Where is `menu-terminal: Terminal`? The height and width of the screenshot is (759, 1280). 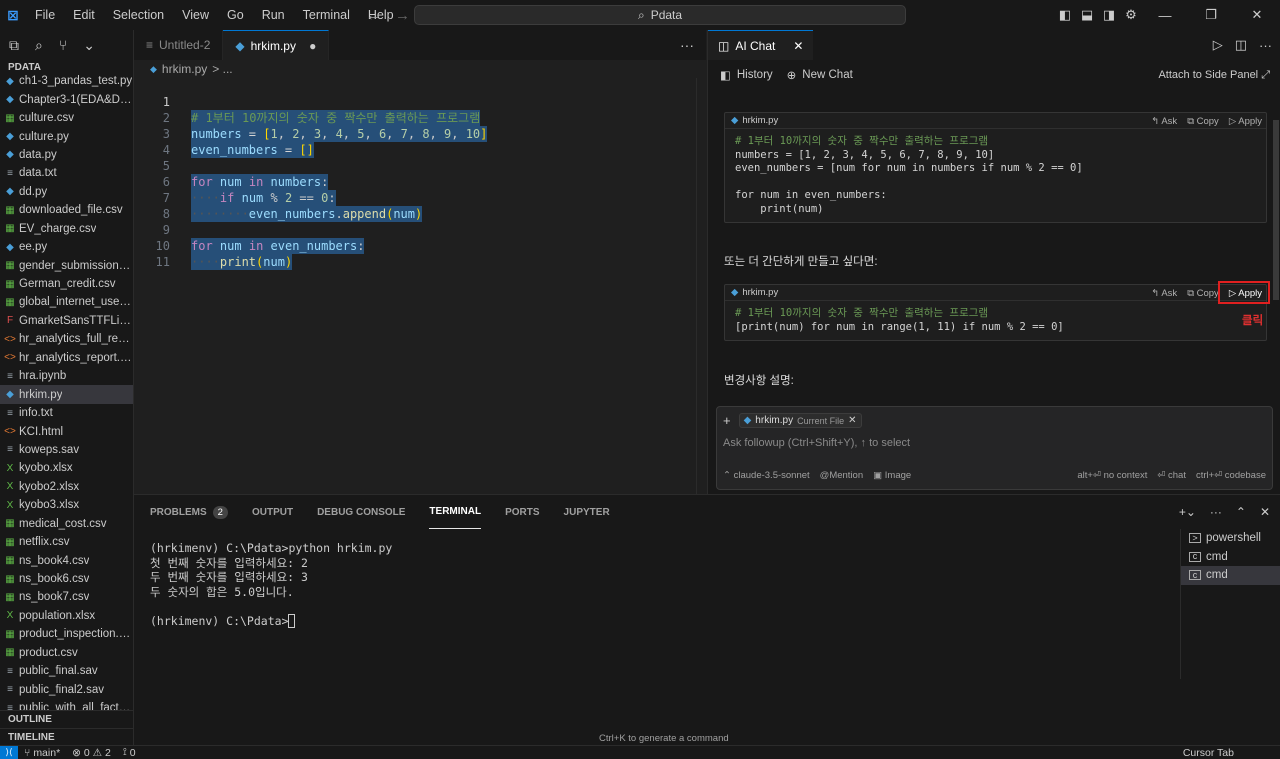
menu-terminal: Terminal is located at coordinates (326, 15).